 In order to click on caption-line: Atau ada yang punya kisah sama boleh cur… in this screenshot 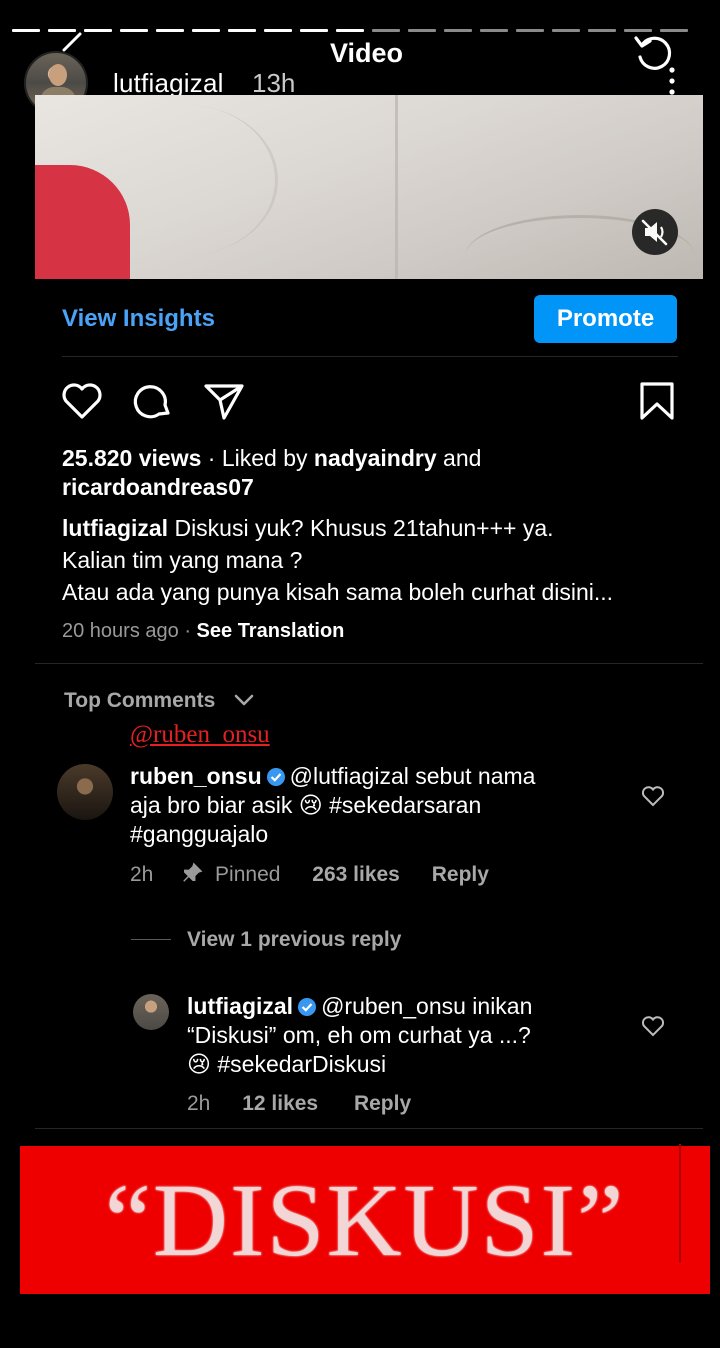, I will do `click(338, 592)`.